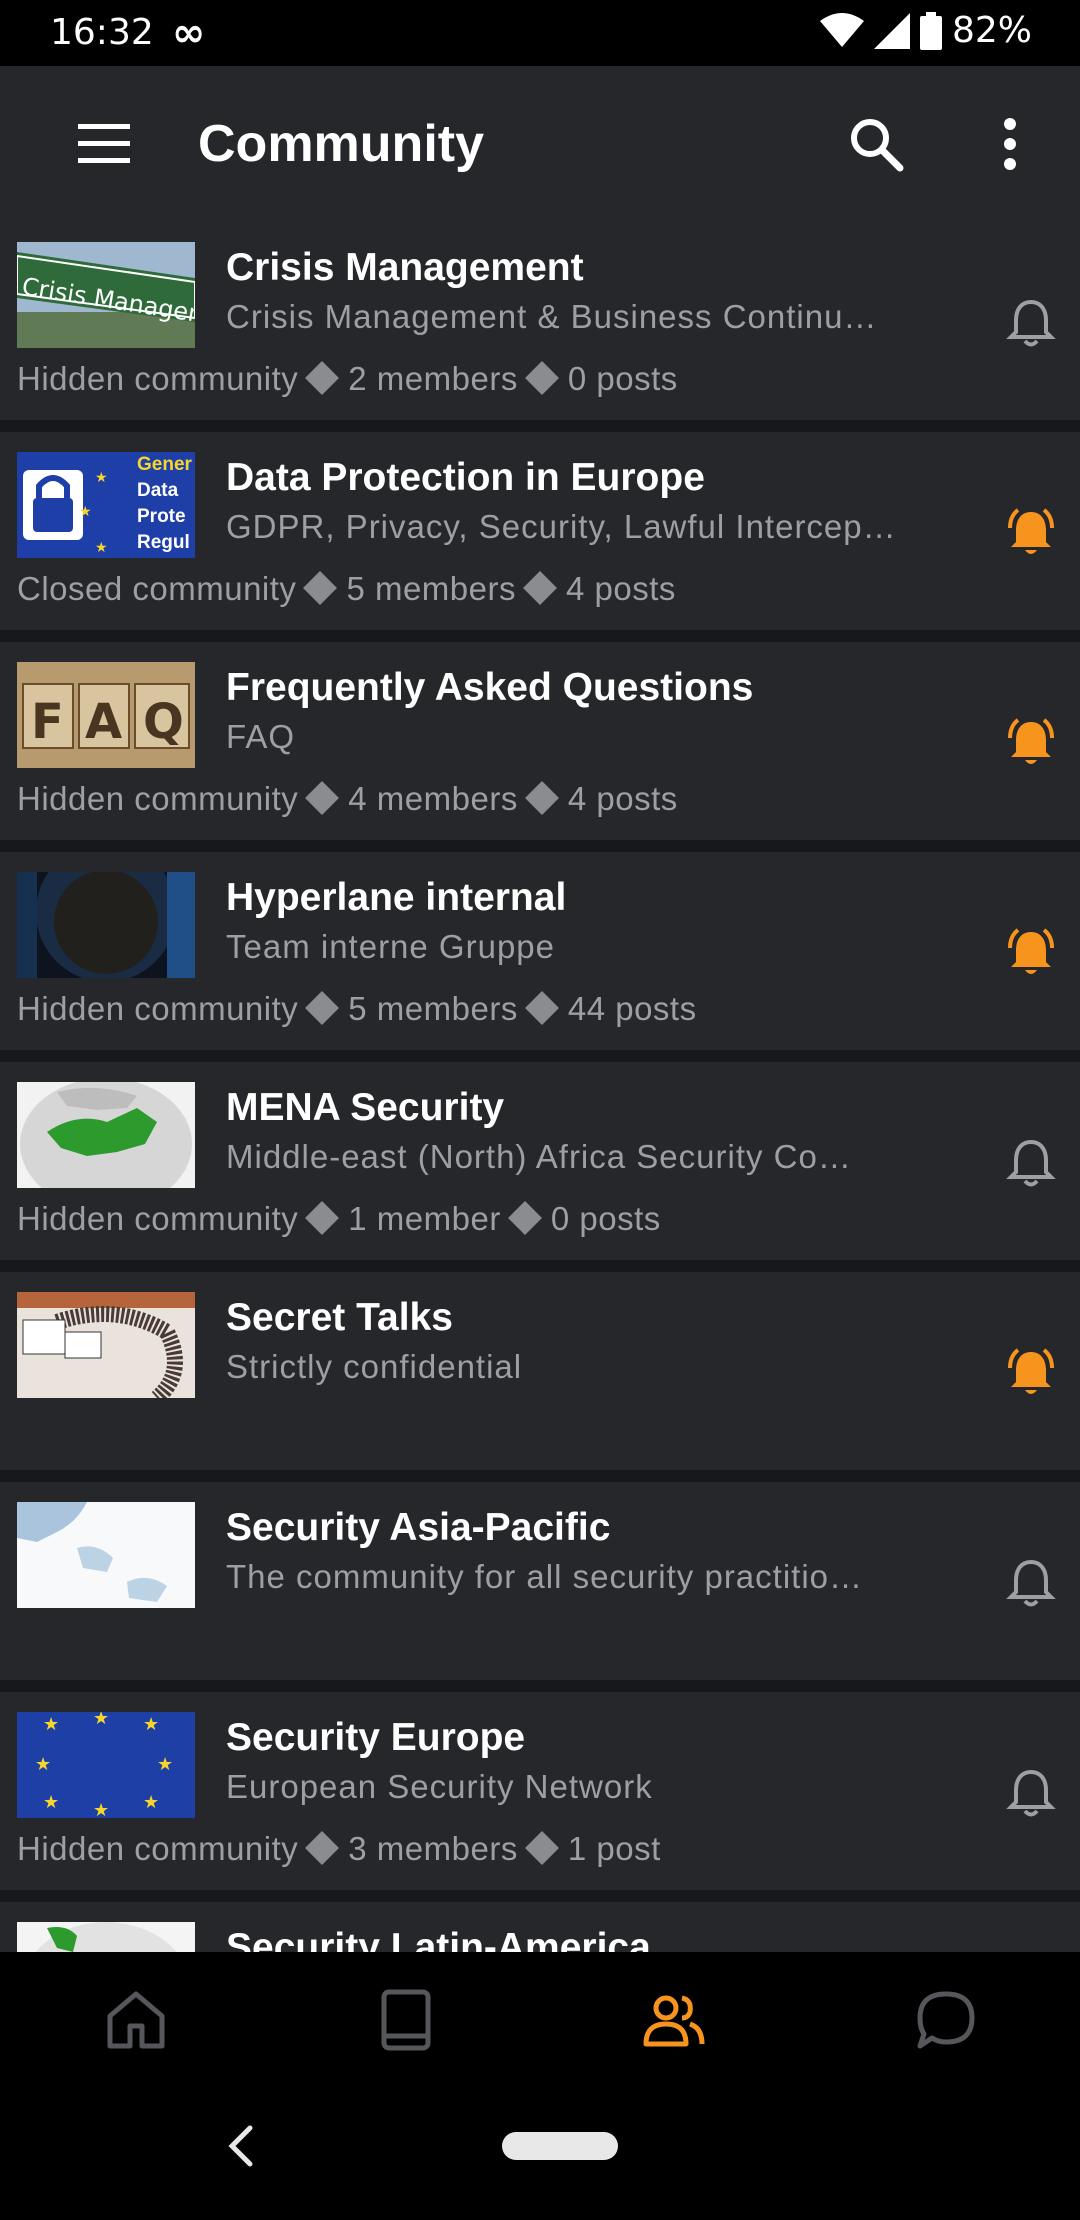 This screenshot has height=2220, width=1080. I want to click on community-name: Crisis Management, so click(405, 267).